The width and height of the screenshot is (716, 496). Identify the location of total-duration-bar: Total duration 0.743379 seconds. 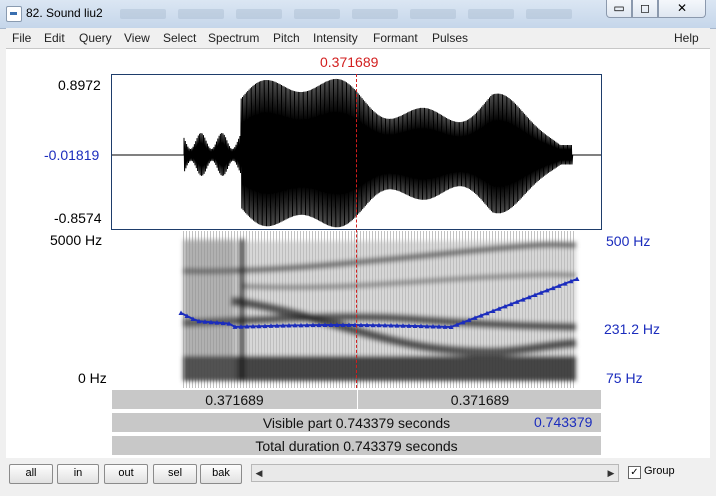
(356, 445).